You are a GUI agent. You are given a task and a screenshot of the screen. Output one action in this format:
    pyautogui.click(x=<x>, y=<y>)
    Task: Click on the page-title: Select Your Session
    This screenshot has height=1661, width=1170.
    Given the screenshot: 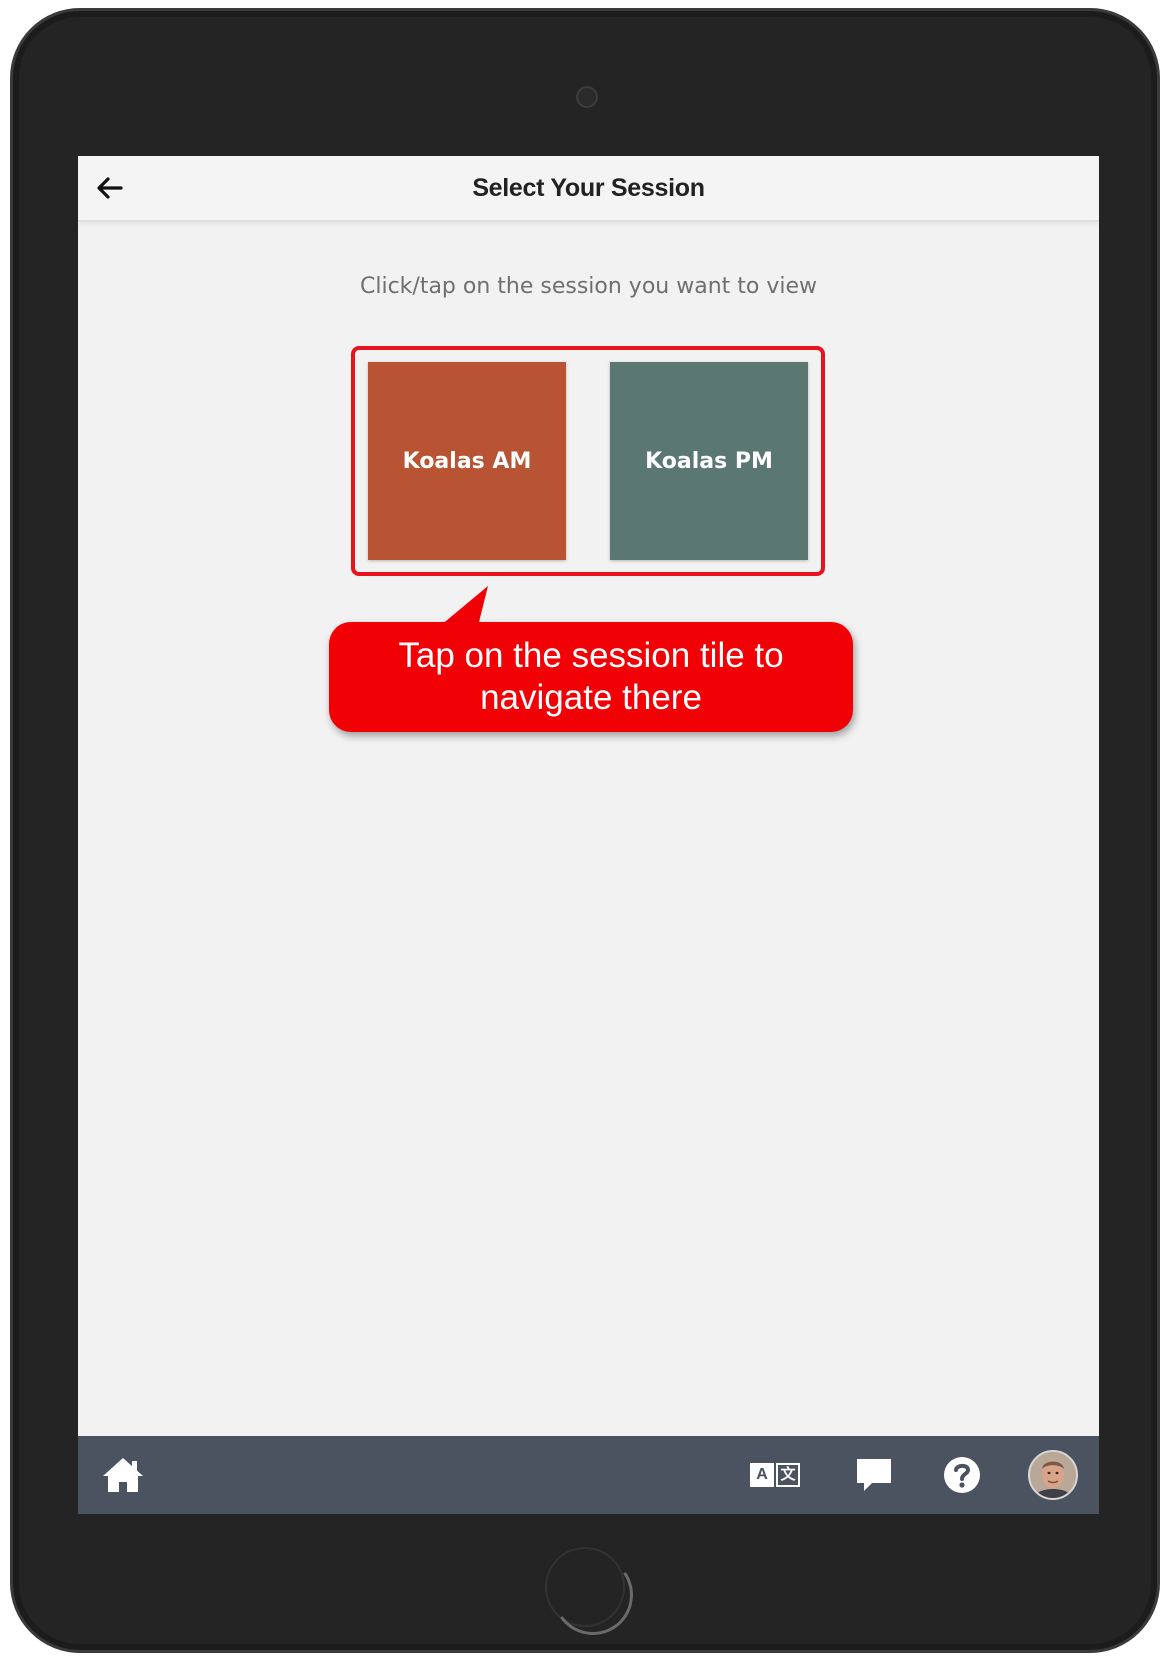 What is the action you would take?
    pyautogui.click(x=588, y=188)
    